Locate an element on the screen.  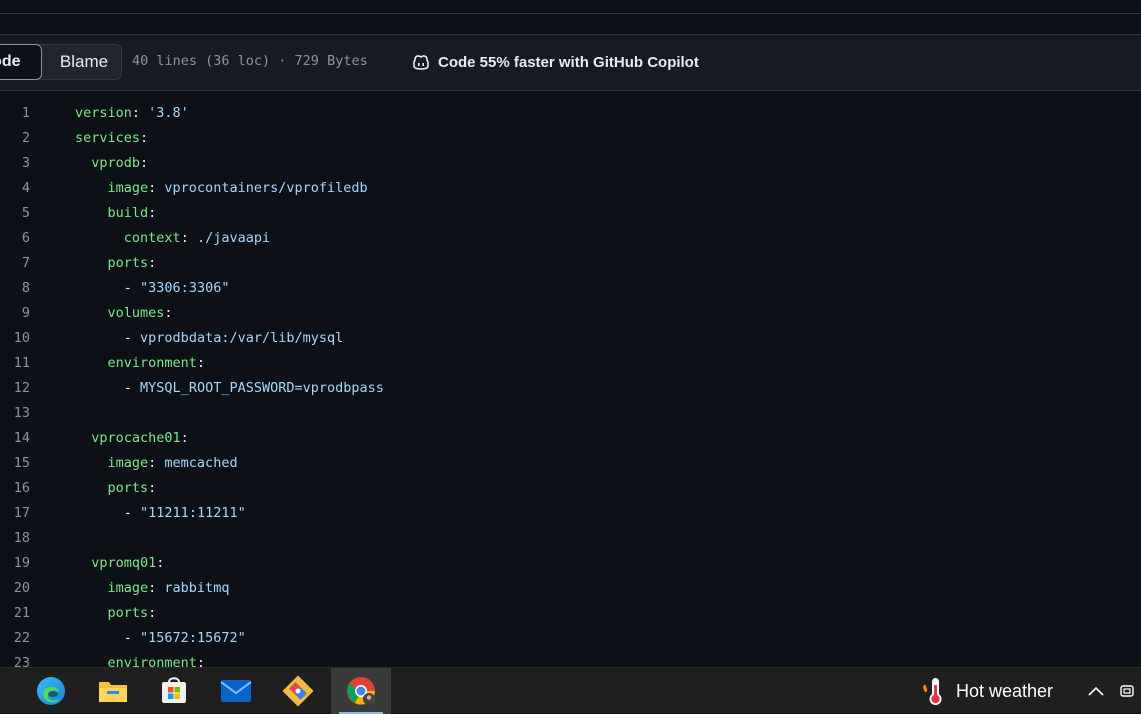
code-line: 18 is located at coordinates (570, 538).